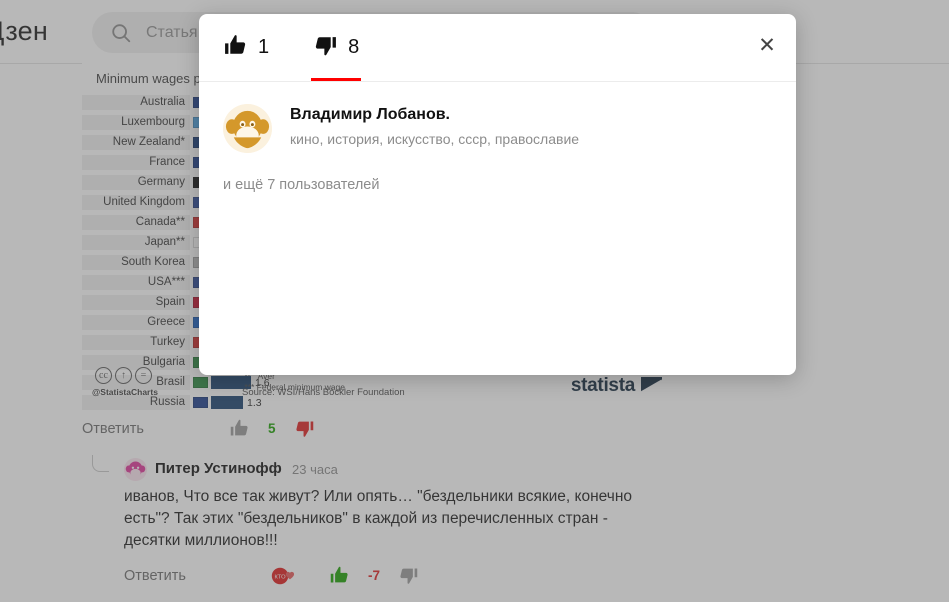 This screenshot has width=949, height=602. Describe the element at coordinates (497, 185) in the screenshot. I see `more-users-label: и ещё 7 пользователей` at that location.